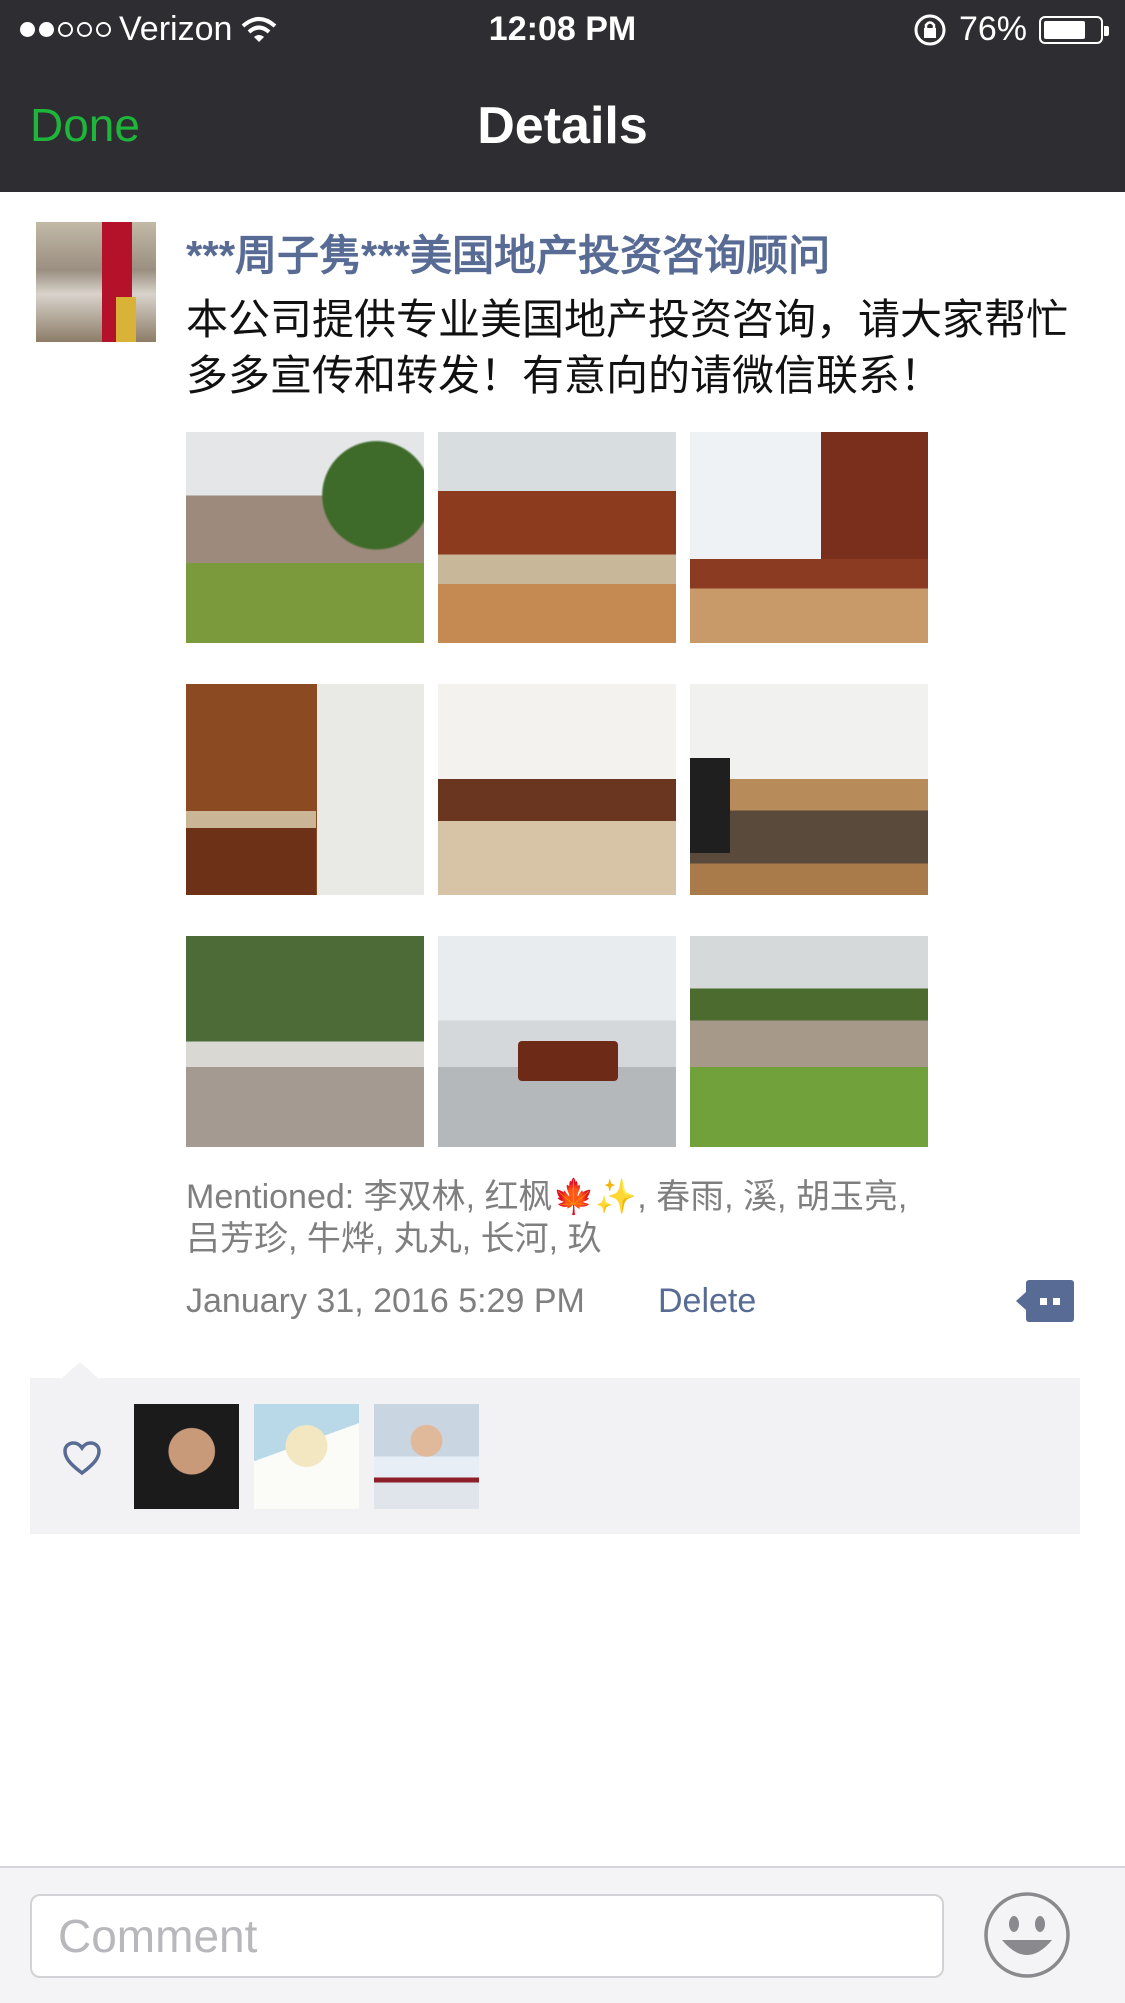 The height and width of the screenshot is (2003, 1125). Describe the element at coordinates (809, 537) in the screenshot. I see `photo-kitchen-dining` at that location.